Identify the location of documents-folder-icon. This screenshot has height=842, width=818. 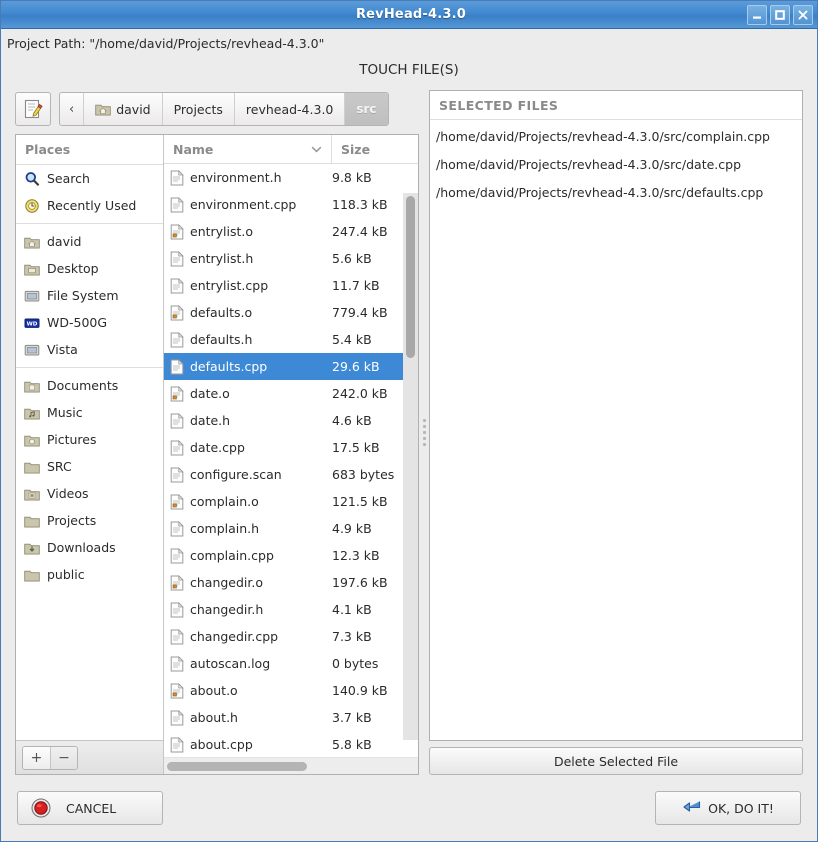
(32, 386).